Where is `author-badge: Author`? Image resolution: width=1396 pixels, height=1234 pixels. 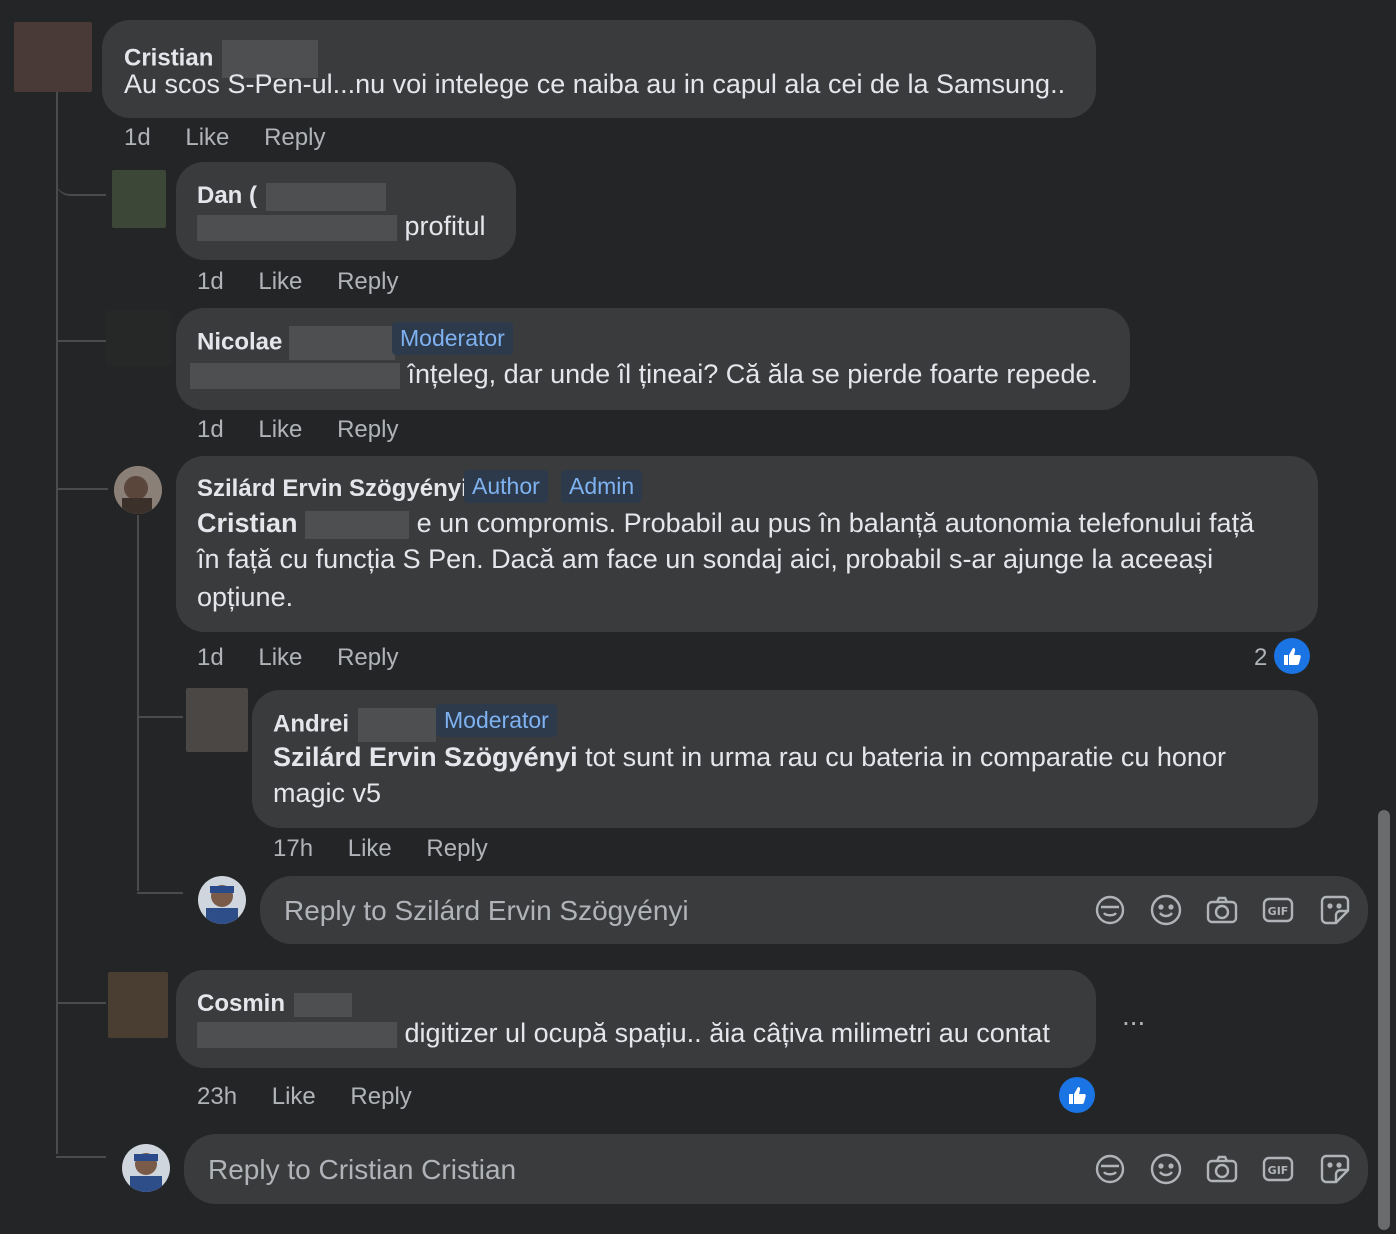 author-badge: Author is located at coordinates (506, 486).